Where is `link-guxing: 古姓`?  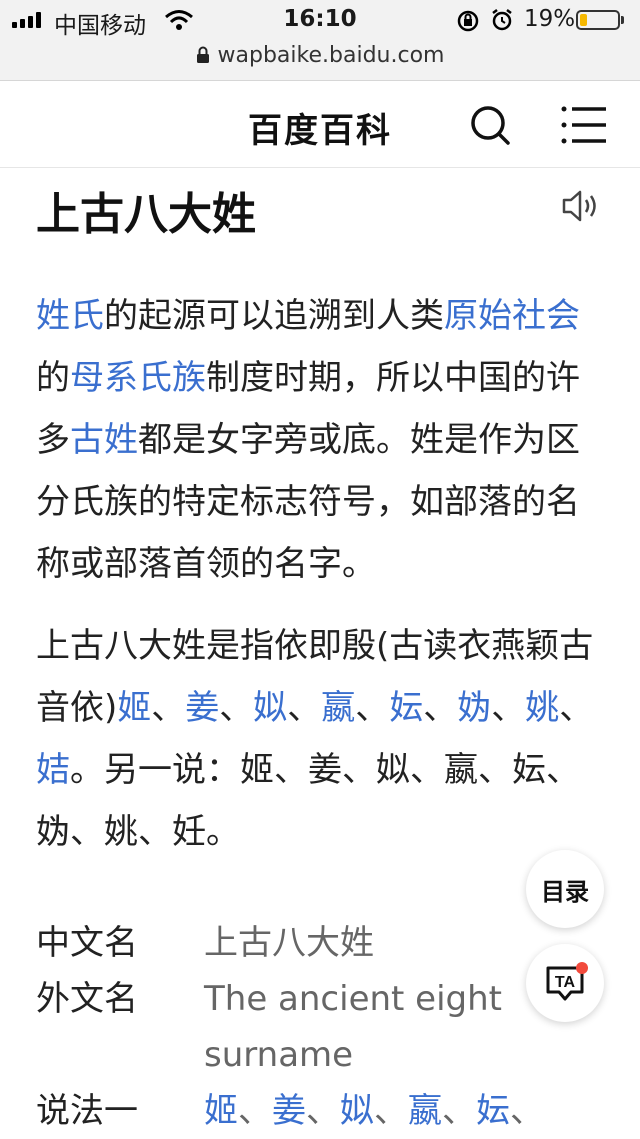
link-guxing: 古姓 is located at coordinates (104, 440).